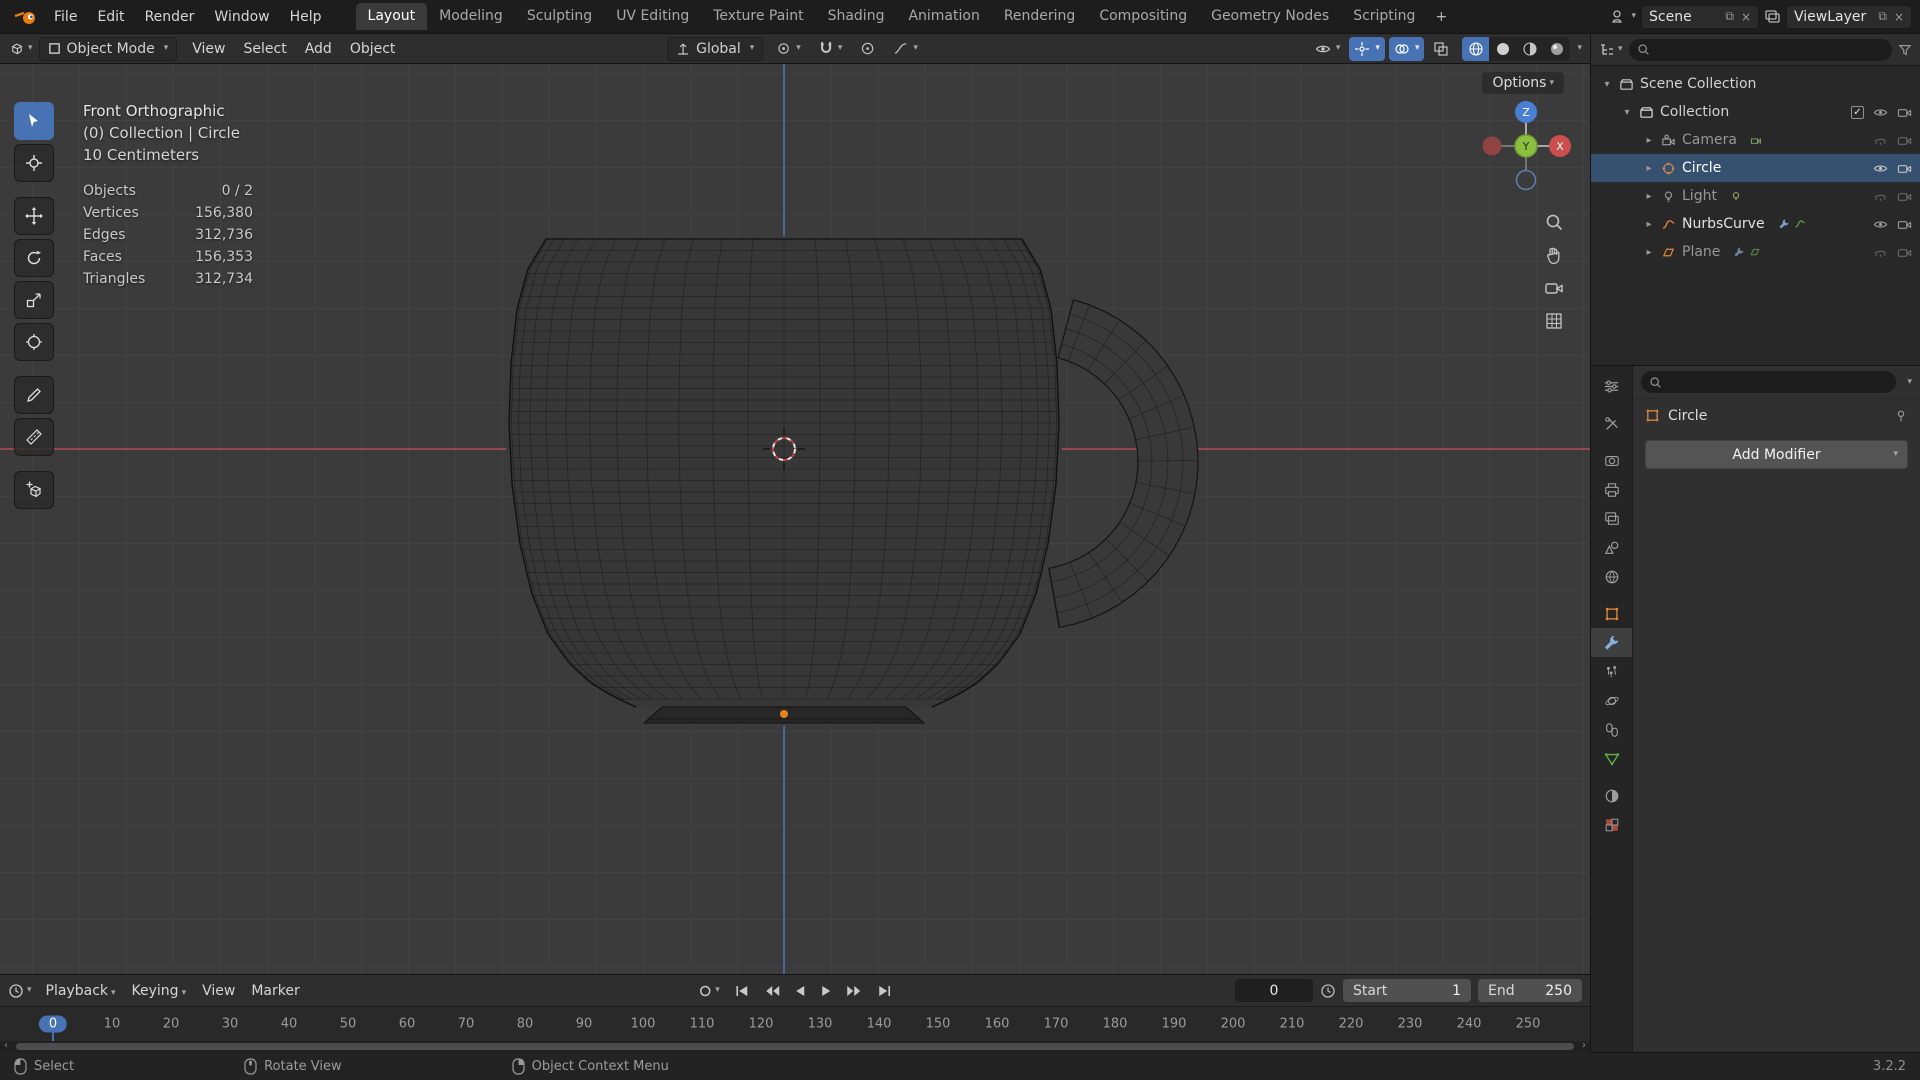  Describe the element at coordinates (1040, 16) in the screenshot. I see `tab-rendering: Rendering` at that location.